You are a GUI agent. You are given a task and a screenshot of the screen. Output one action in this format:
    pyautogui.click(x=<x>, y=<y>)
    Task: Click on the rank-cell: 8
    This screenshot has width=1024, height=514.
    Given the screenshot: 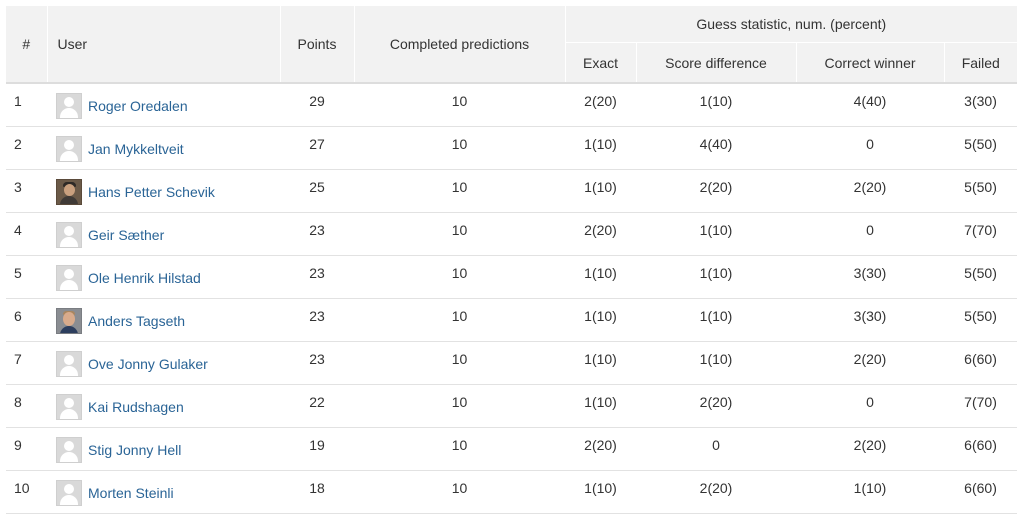 What is the action you would take?
    pyautogui.click(x=26, y=406)
    